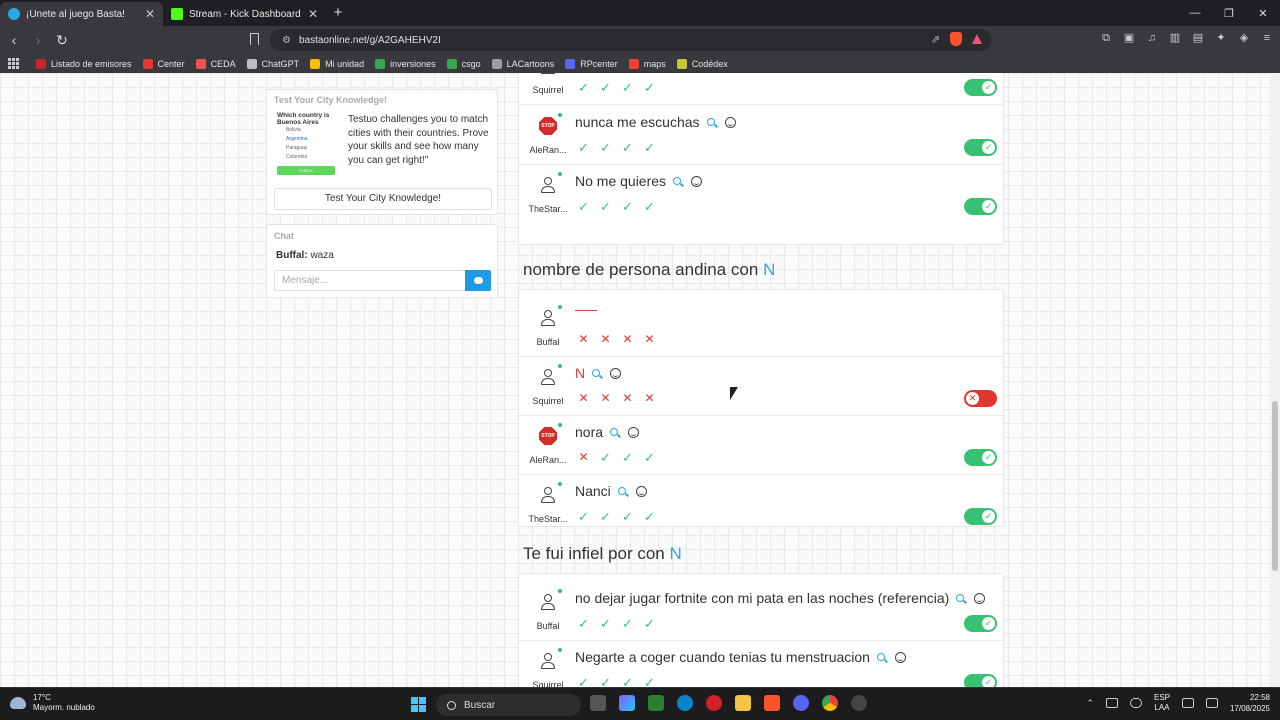 This screenshot has height=720, width=1280. I want to click on scrollbar, so click(1275, 380).